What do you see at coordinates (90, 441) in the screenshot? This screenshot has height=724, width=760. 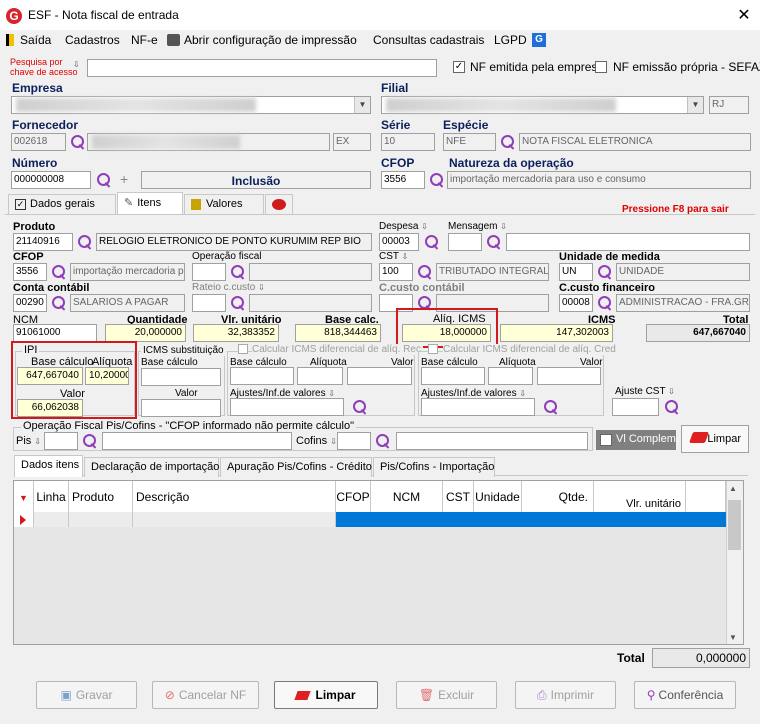 I see `pis-search-icon` at bounding box center [90, 441].